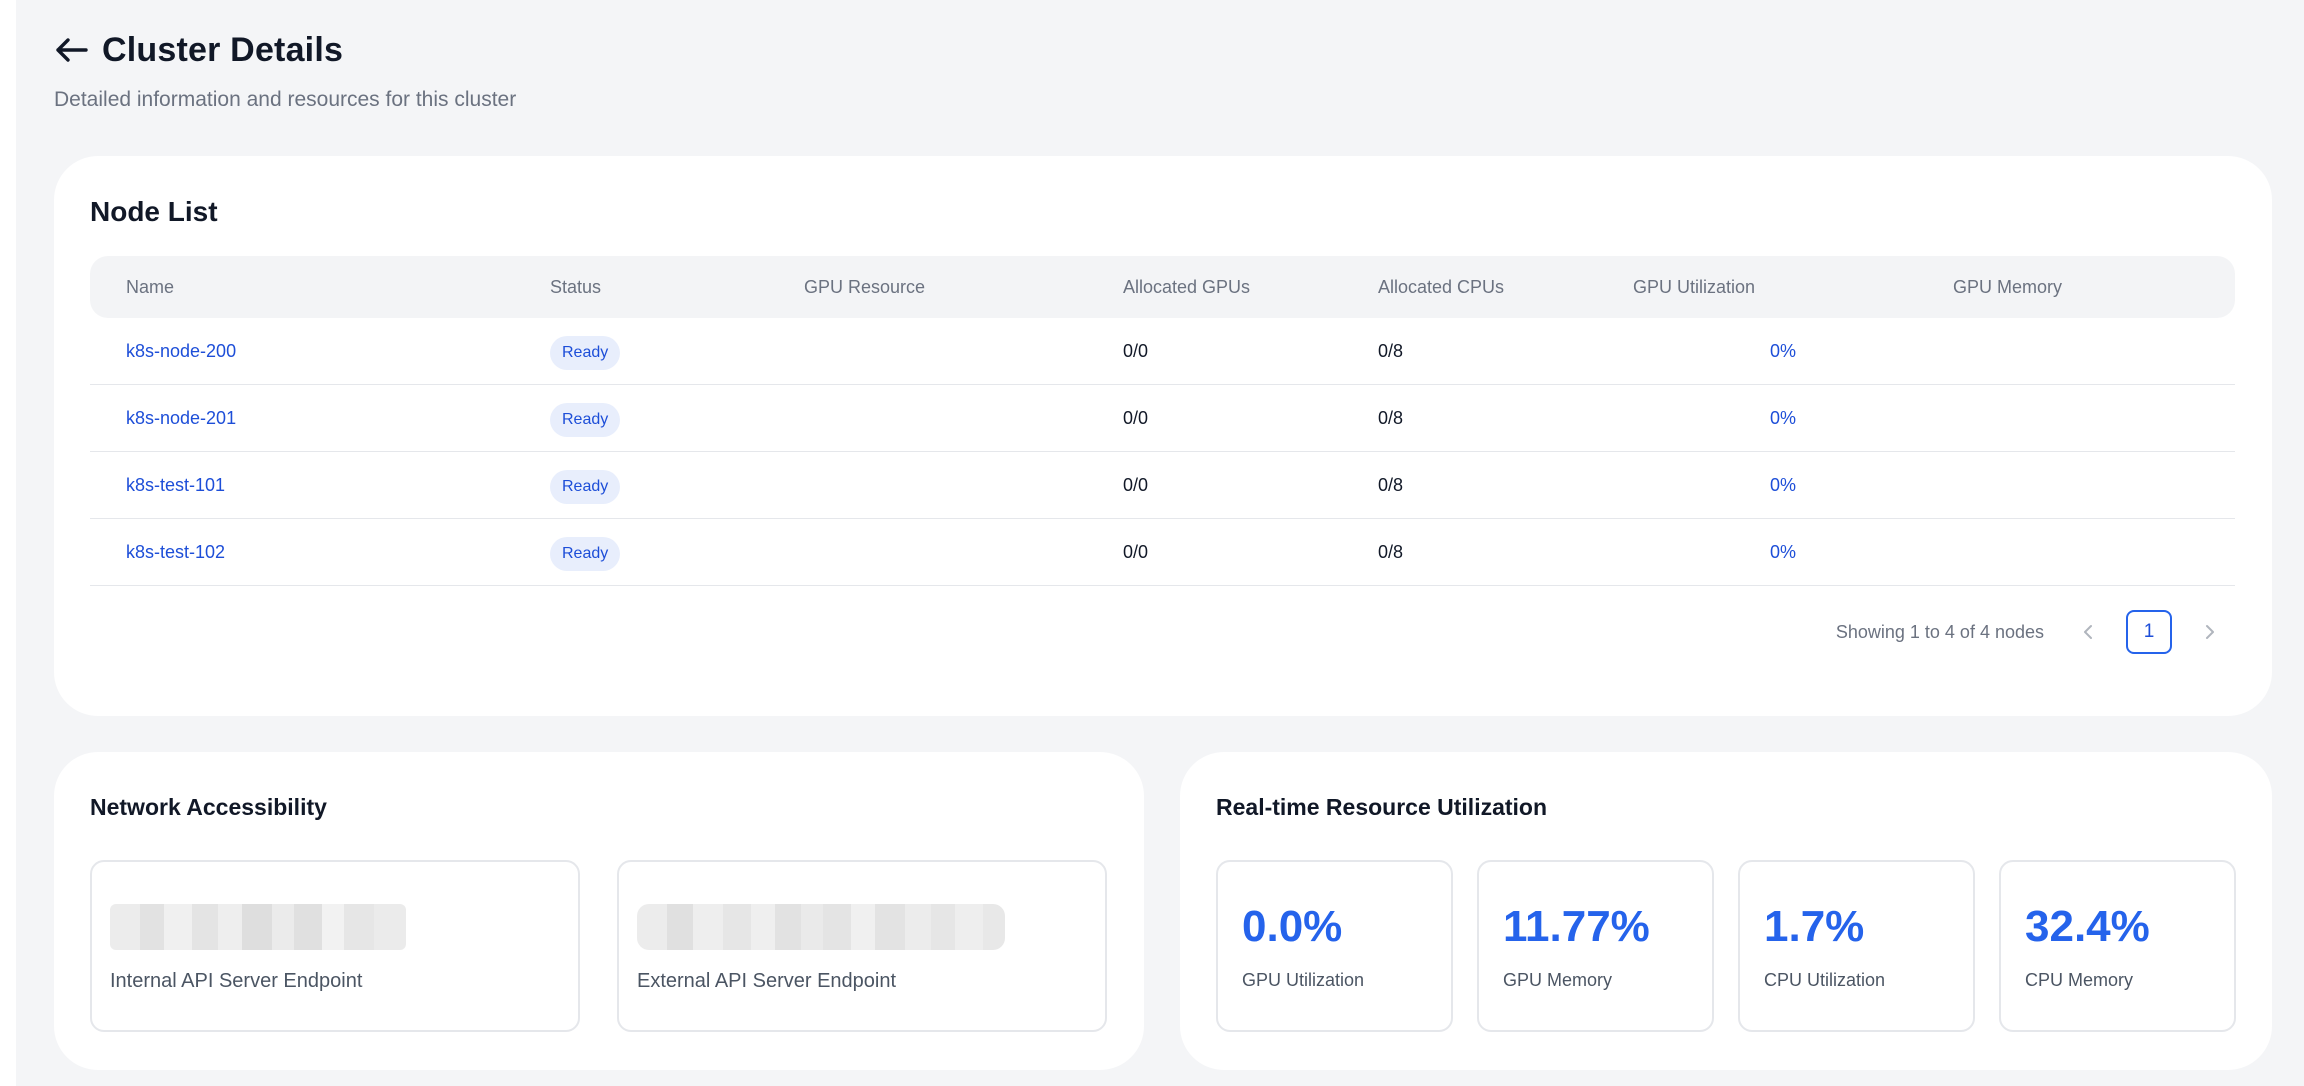  Describe the element at coordinates (150, 287) in the screenshot. I see `column-header-name: Name` at that location.